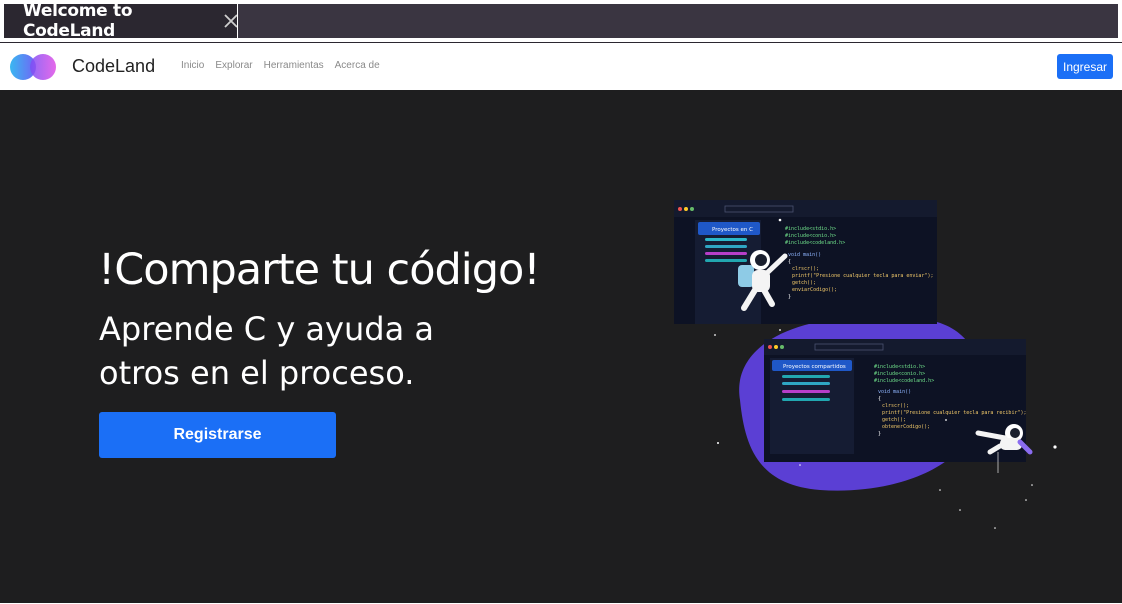 Image resolution: width=1122 pixels, height=604 pixels. What do you see at coordinates (899, 374) in the screenshot?
I see `w2-code-line: #include<conio.h>` at bounding box center [899, 374].